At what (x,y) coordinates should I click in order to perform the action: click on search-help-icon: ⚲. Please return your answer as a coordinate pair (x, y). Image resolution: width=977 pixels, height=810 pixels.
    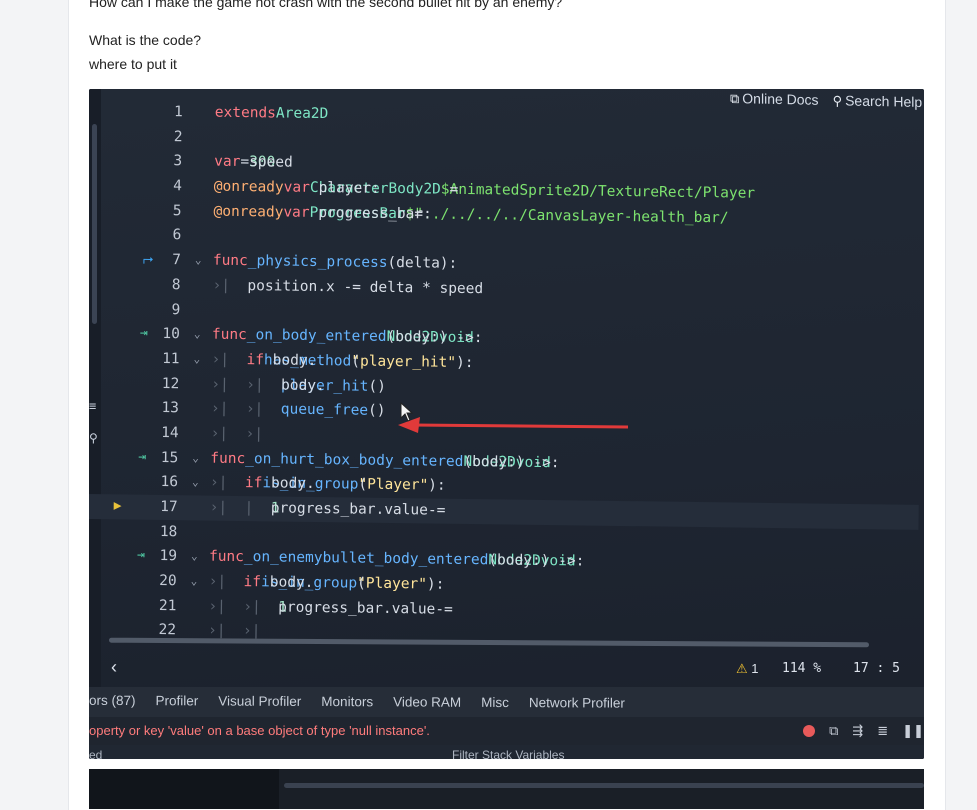
    Looking at the image, I should click on (837, 100).